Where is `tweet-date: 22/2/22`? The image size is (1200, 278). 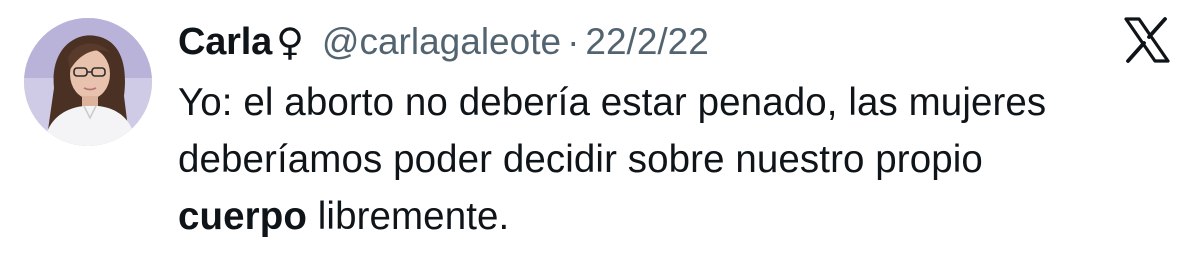 tweet-date: 22/2/22 is located at coordinates (646, 42).